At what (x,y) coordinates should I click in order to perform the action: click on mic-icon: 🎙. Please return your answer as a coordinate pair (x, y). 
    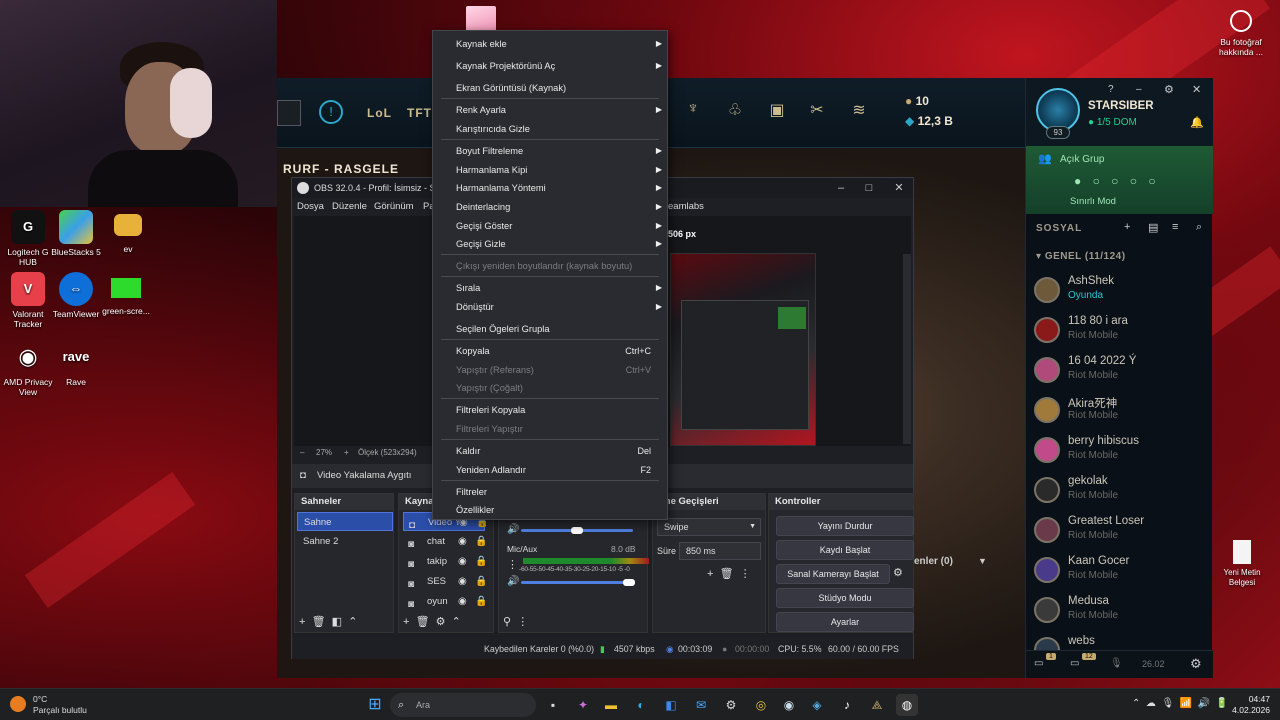
    Looking at the image, I should click on (1116, 663).